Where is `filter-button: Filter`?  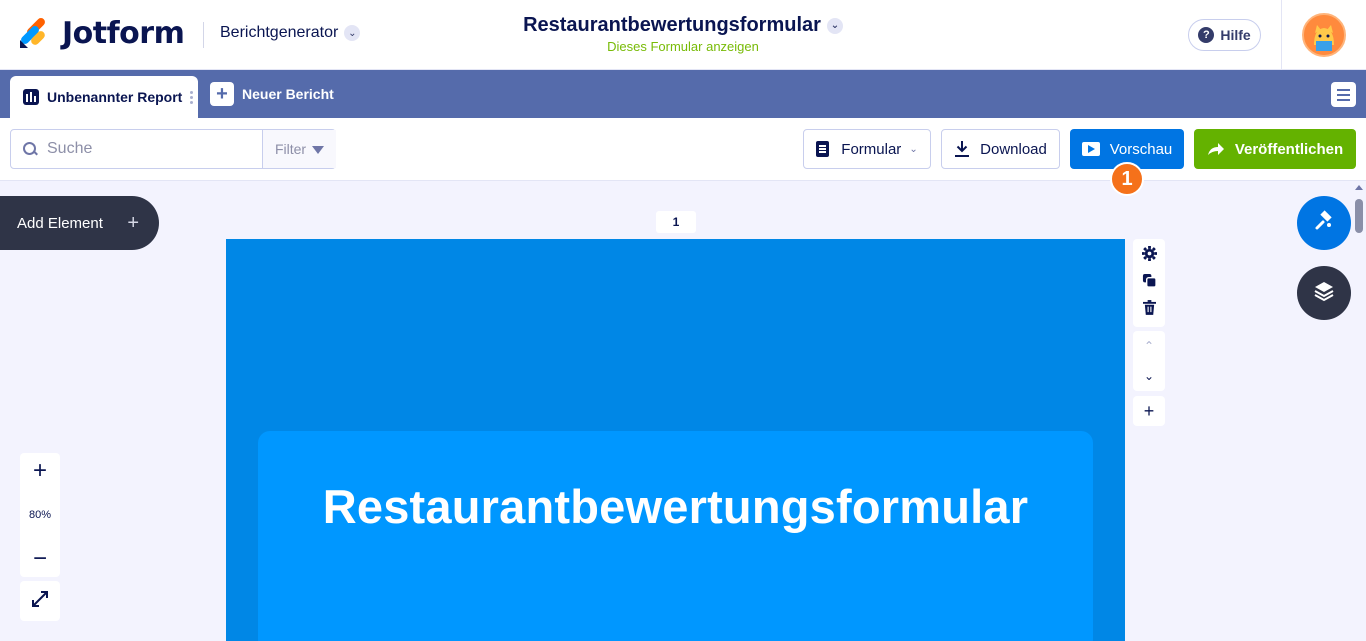 filter-button: Filter is located at coordinates (299, 149).